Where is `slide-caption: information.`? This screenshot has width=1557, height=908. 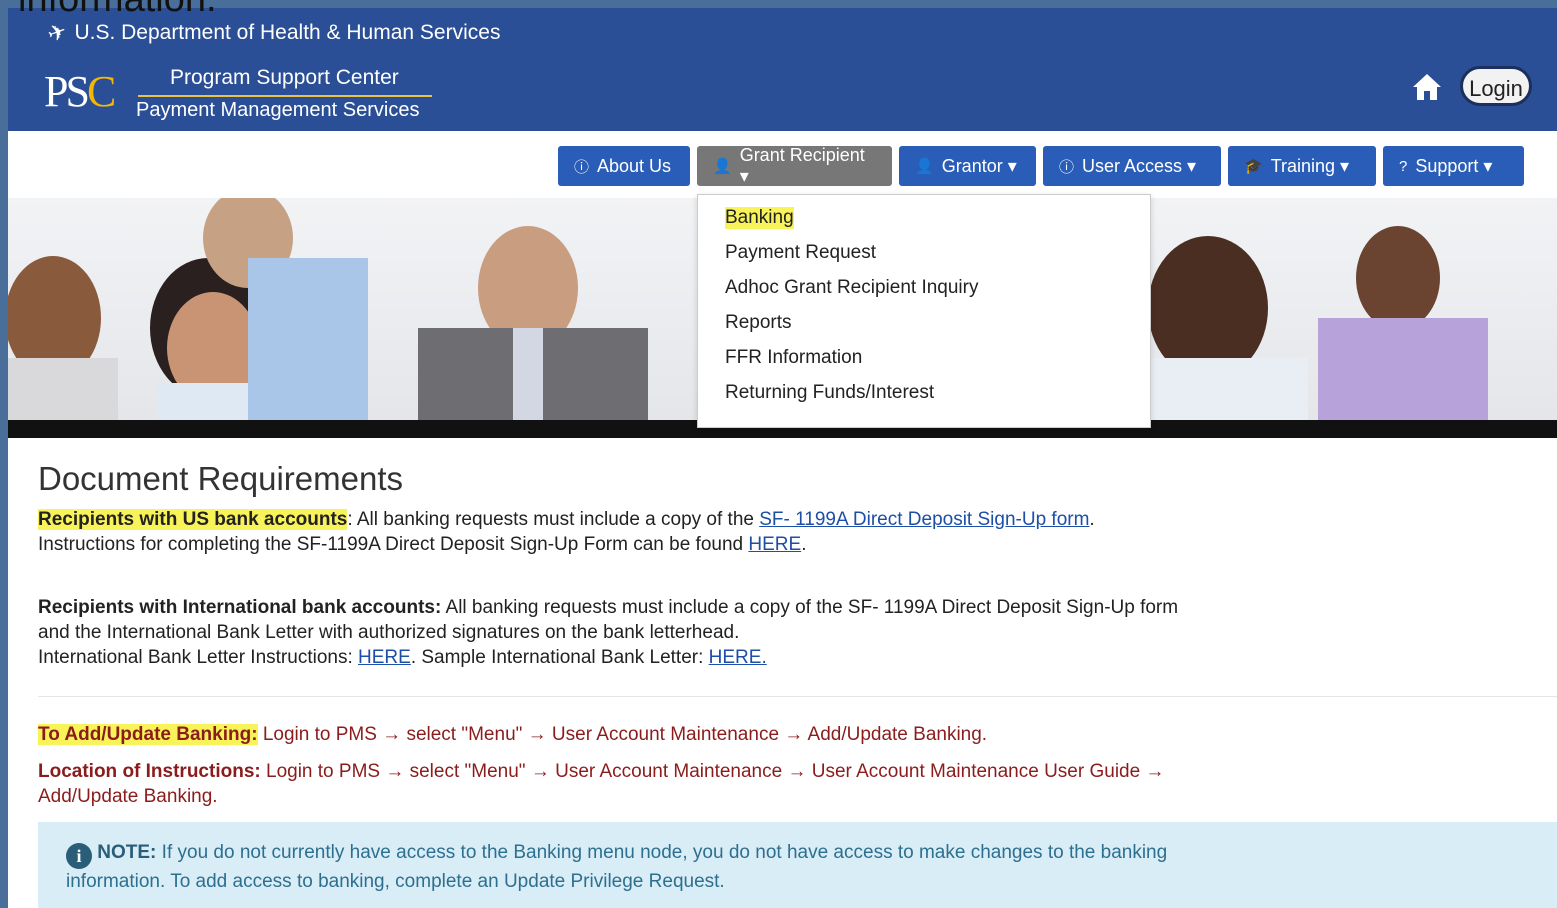
slide-caption: information. is located at coordinates (117, 10).